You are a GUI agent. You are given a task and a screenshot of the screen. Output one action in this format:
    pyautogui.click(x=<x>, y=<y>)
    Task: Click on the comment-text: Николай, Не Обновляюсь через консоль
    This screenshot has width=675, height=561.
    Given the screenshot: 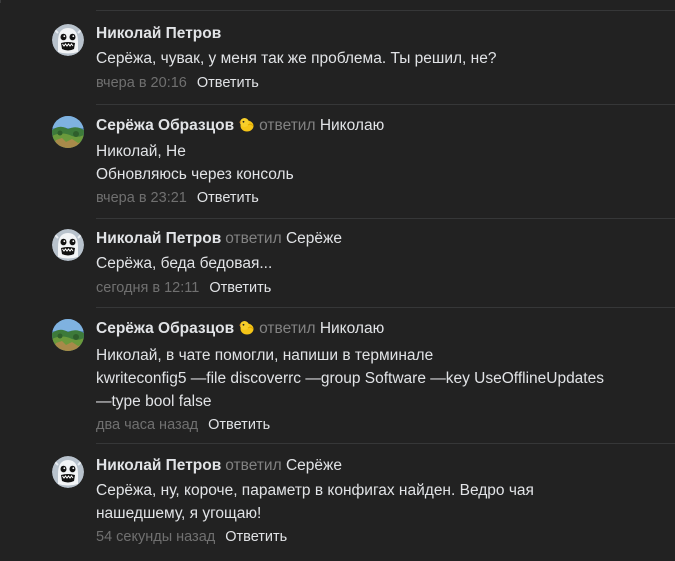 What is the action you would take?
    pyautogui.click(x=380, y=163)
    